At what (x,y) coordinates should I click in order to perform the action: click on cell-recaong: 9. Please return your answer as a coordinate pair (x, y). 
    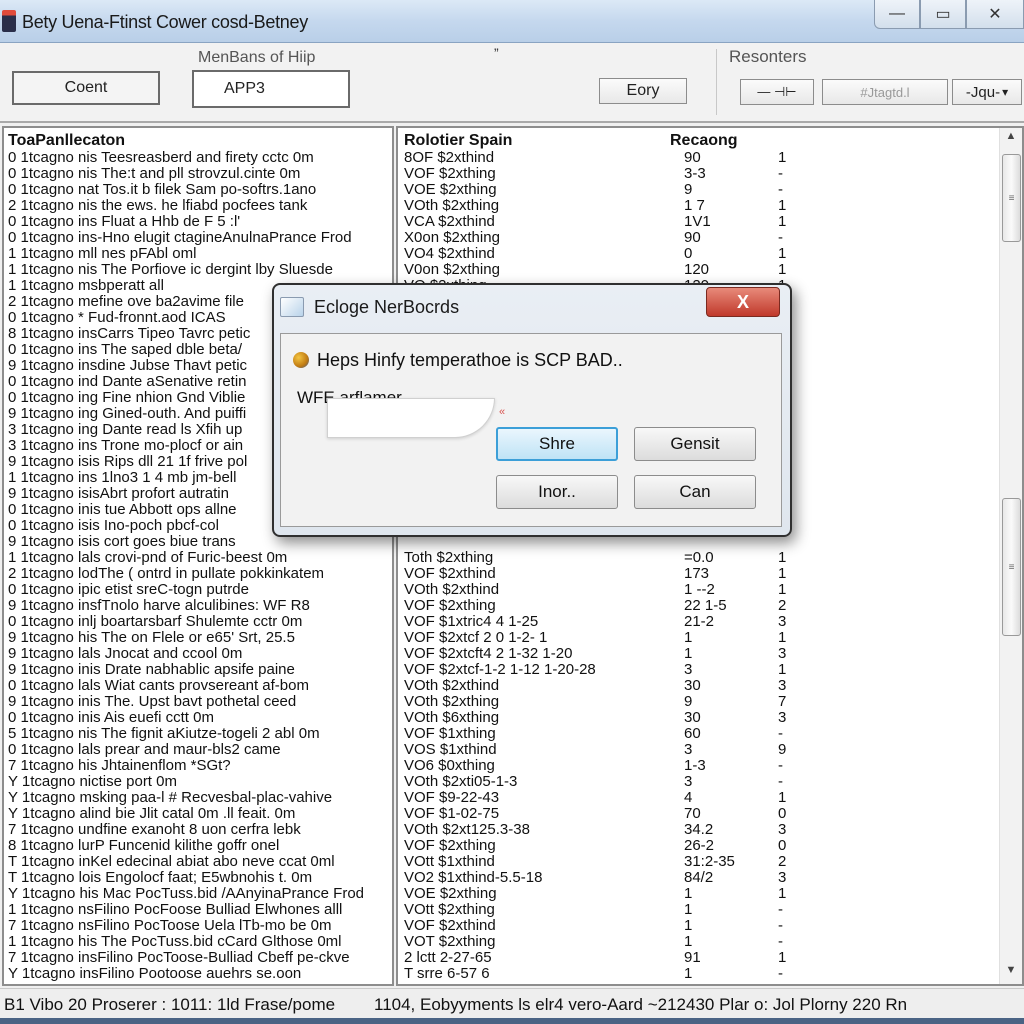
    Looking at the image, I should click on (688, 189).